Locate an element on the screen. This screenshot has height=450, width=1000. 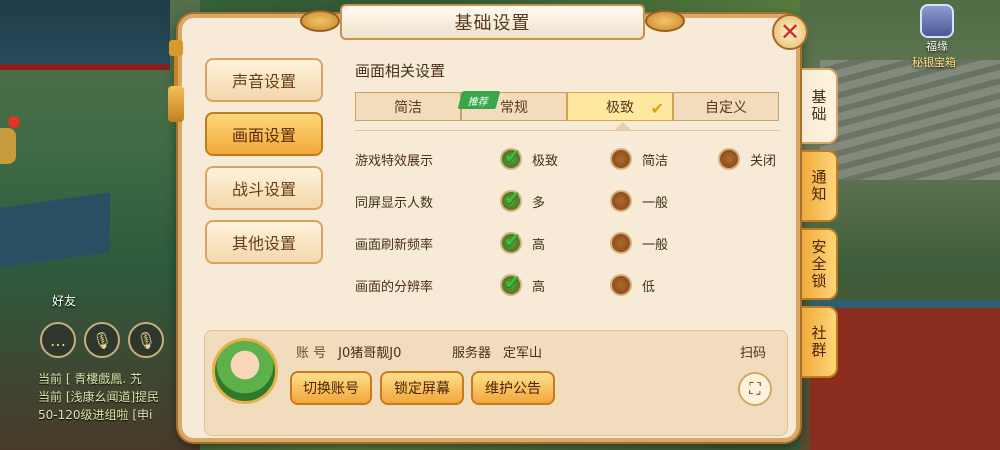
account-info: 账 号 J0猪哥靓J0 is located at coordinates (348, 351).